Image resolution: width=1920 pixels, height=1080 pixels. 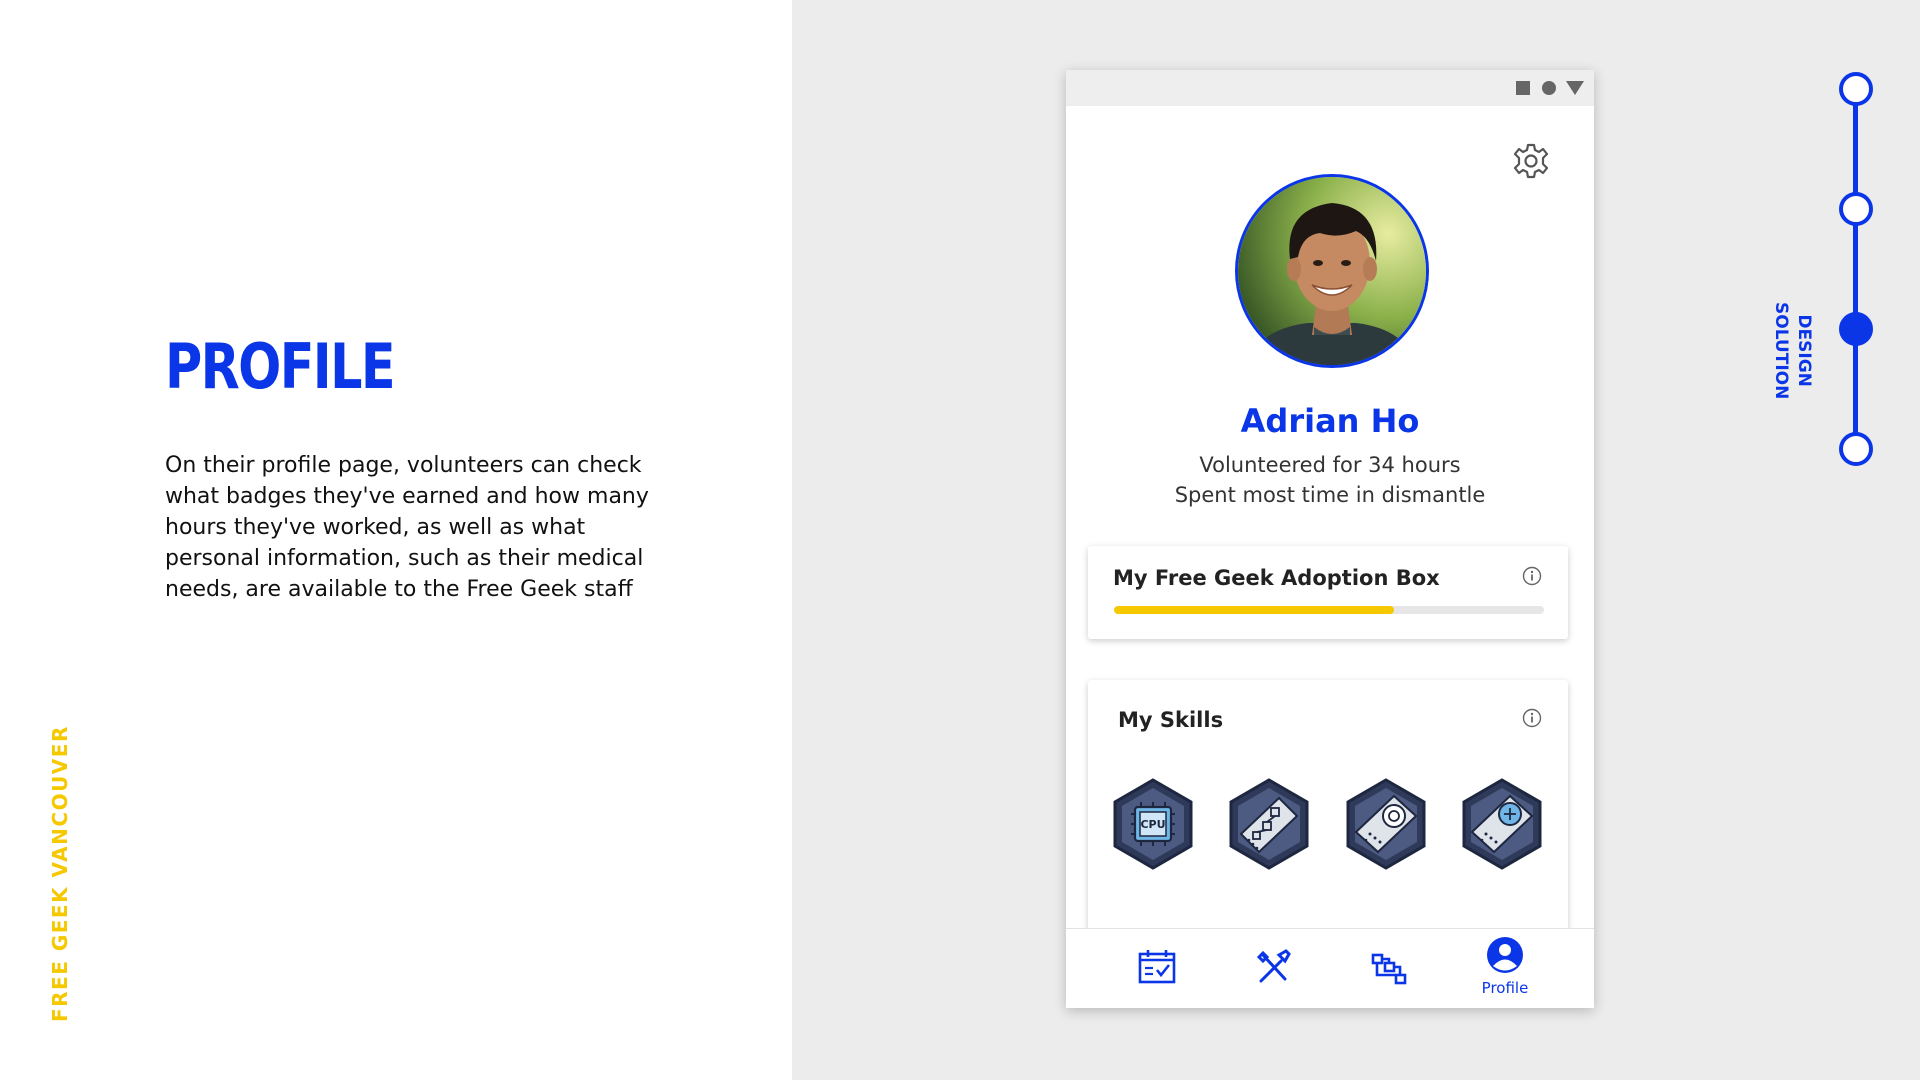 I want to click on cpu-badge-icon: CPU, so click(x=1153, y=824).